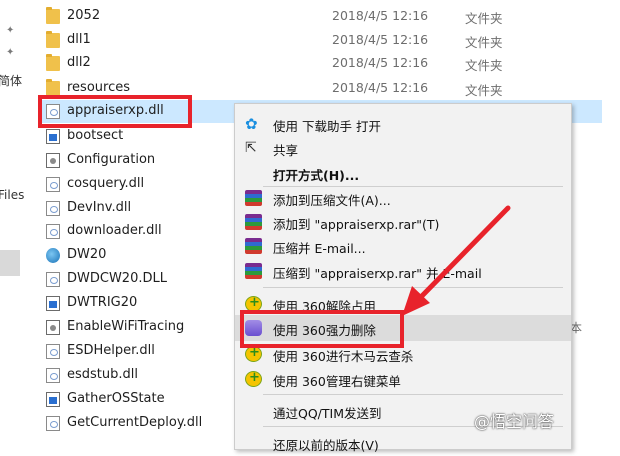 This screenshot has width=620, height=456. What do you see at coordinates (514, 421) in the screenshot?
I see `watermark-text: @悟空问答` at bounding box center [514, 421].